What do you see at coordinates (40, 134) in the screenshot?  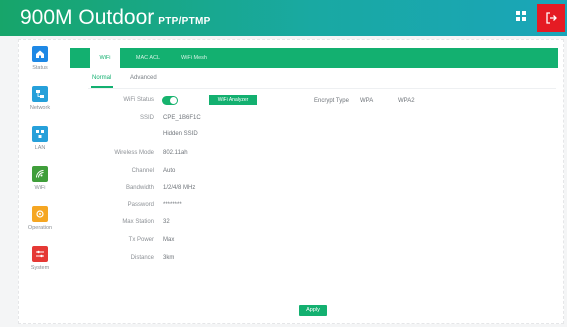 I see `lan-icon` at bounding box center [40, 134].